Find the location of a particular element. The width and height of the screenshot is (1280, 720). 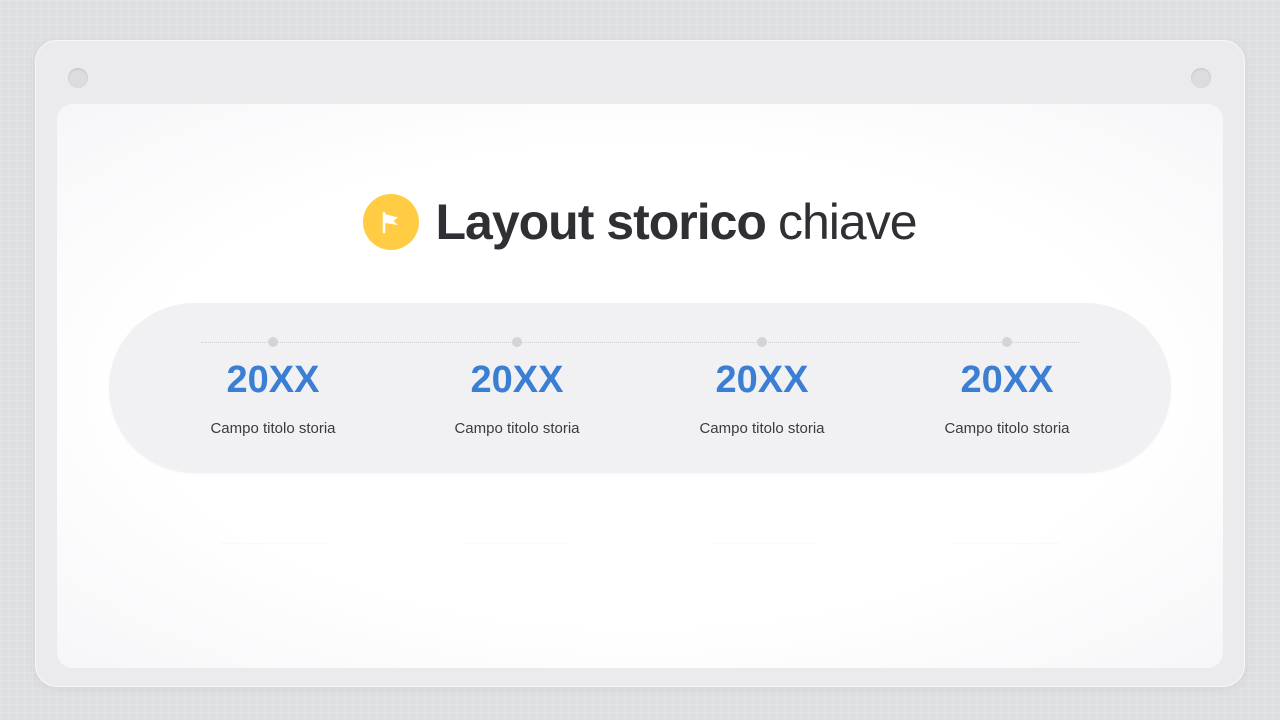

flag-icon is located at coordinates (391, 222).